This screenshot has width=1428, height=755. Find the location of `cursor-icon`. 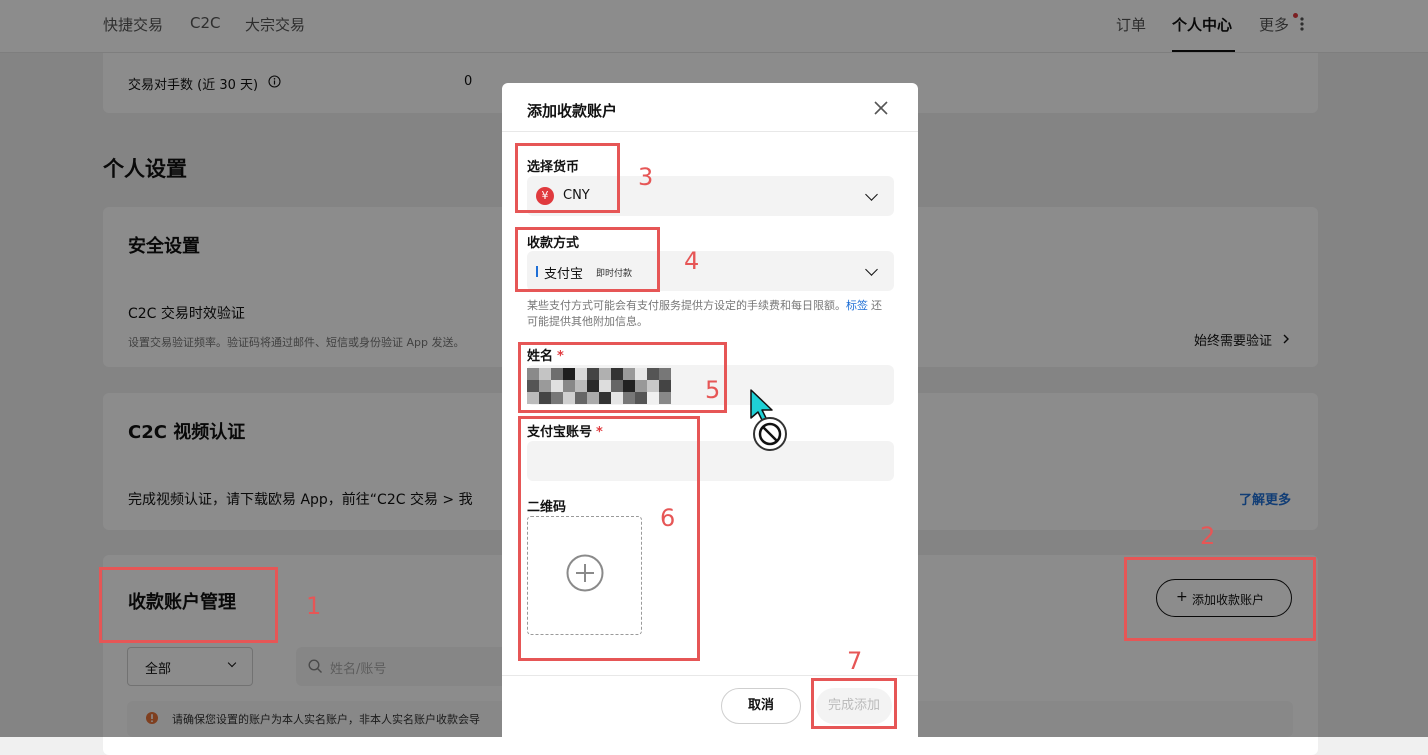

cursor-icon is located at coordinates (768, 420).